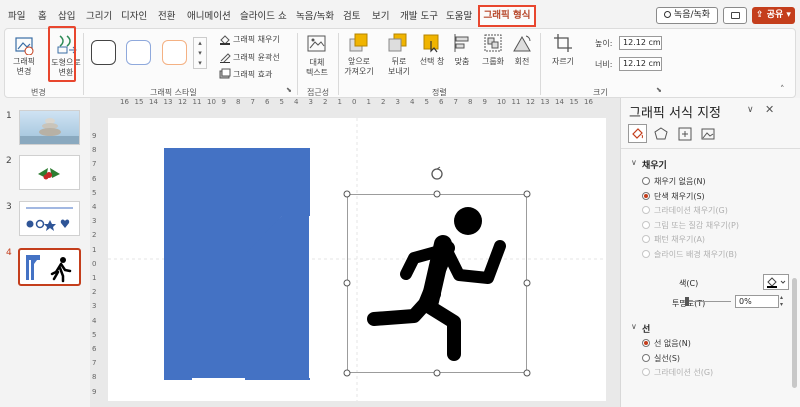 Image resolution: width=800 pixels, height=407 pixels. I want to click on group-icon, so click(493, 44).